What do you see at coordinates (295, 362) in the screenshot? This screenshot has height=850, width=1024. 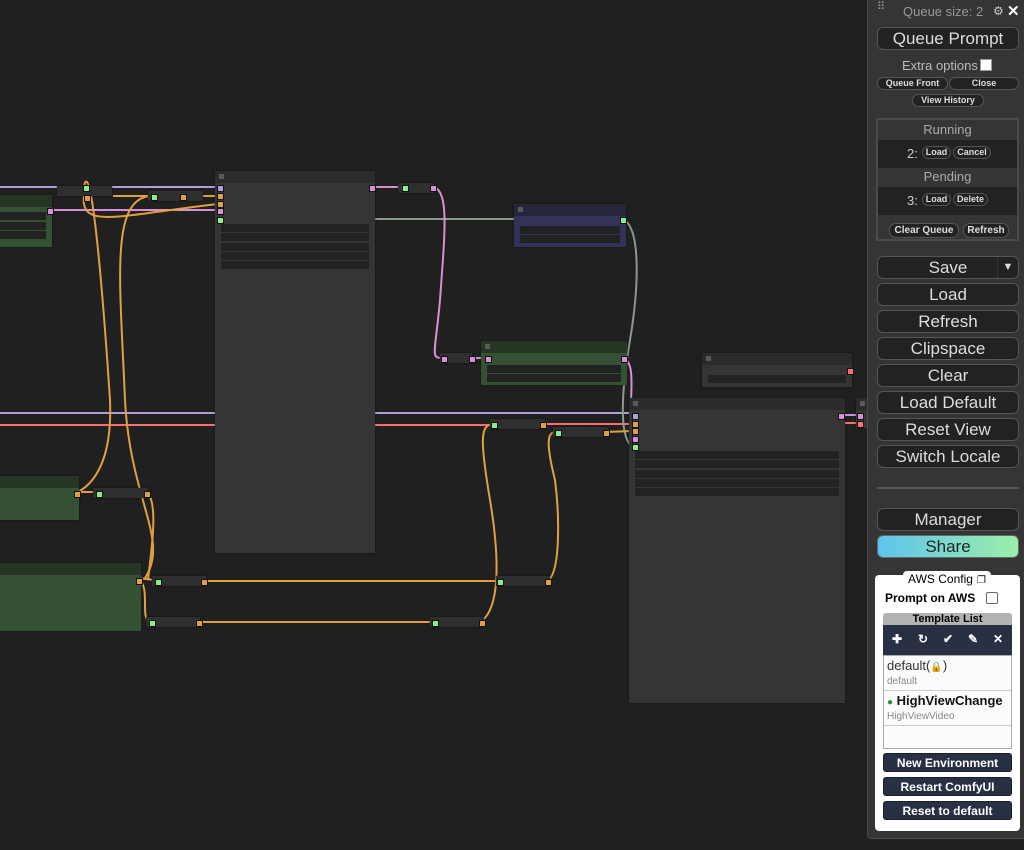 I see `node-sampler` at bounding box center [295, 362].